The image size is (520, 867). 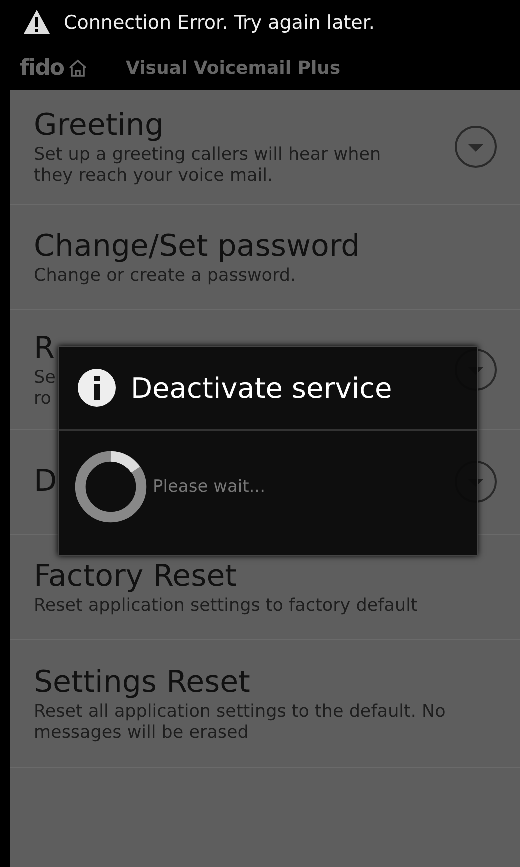 I want to click on settings-title: D, so click(x=46, y=482).